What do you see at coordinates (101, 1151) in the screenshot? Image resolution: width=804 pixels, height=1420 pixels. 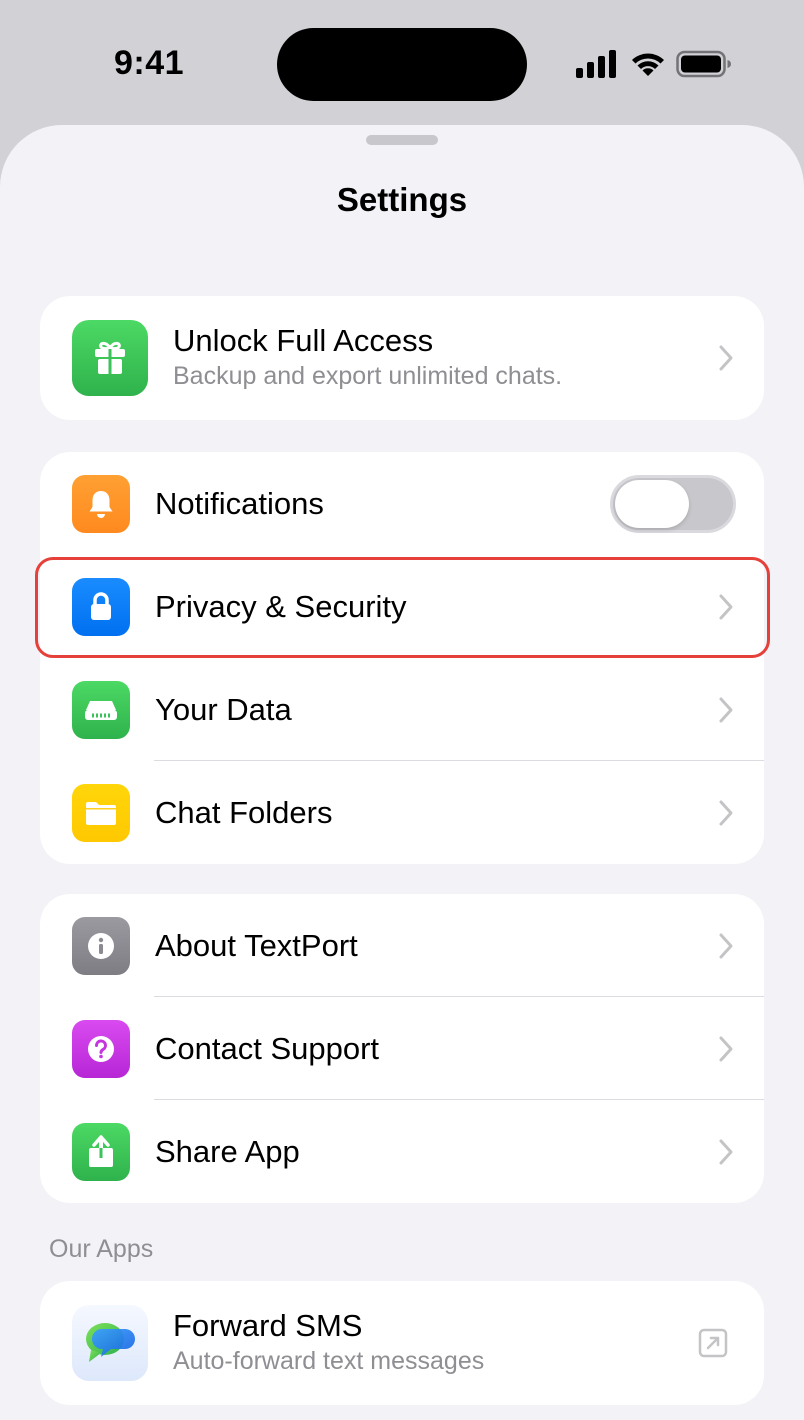 I see `share-icon` at bounding box center [101, 1151].